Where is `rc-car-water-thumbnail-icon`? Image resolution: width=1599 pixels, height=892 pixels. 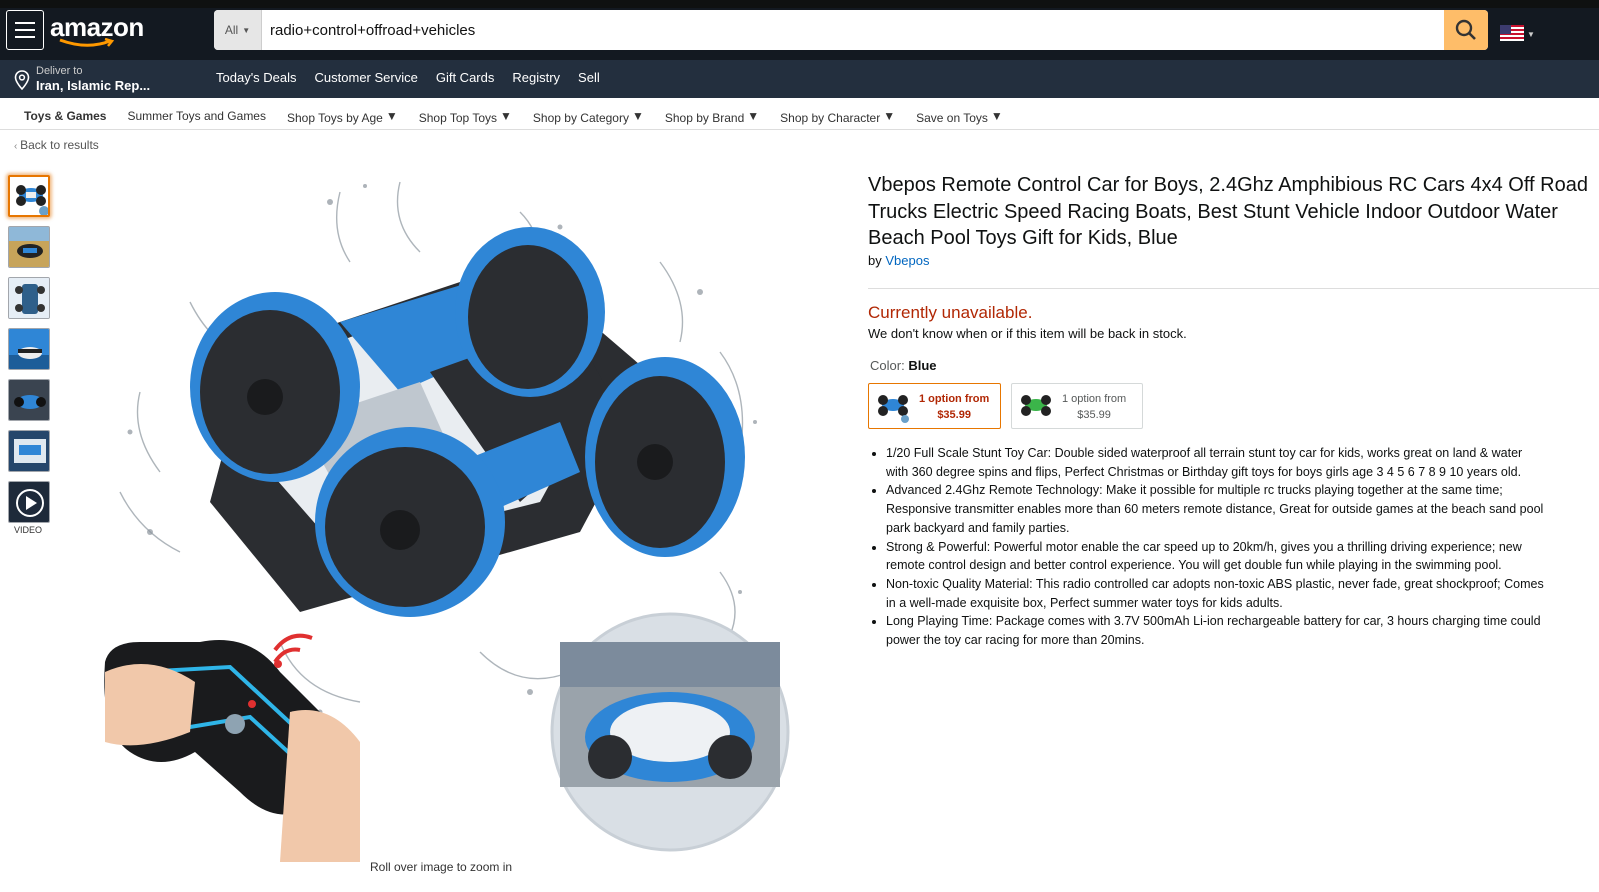 rc-car-water-thumbnail-icon is located at coordinates (29, 349).